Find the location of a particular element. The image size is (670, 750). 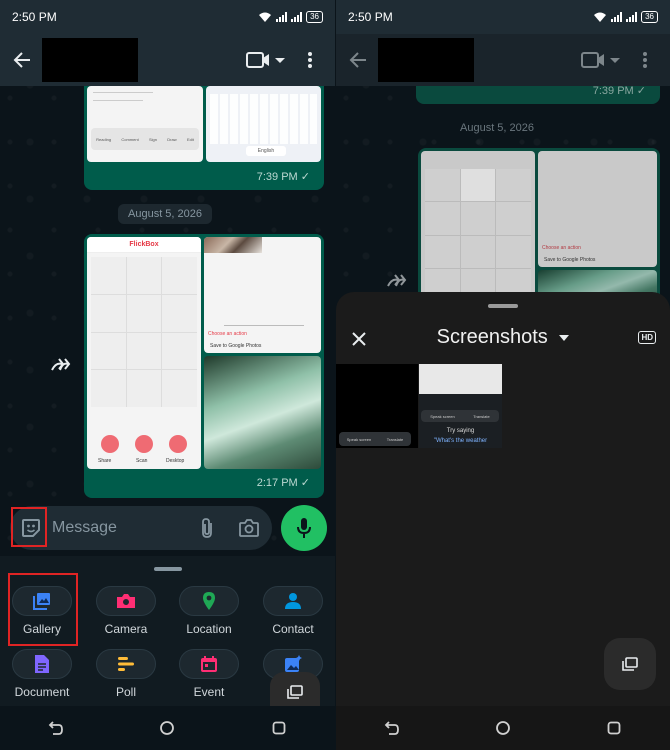

forward-icon is located at coordinates (61, 367).